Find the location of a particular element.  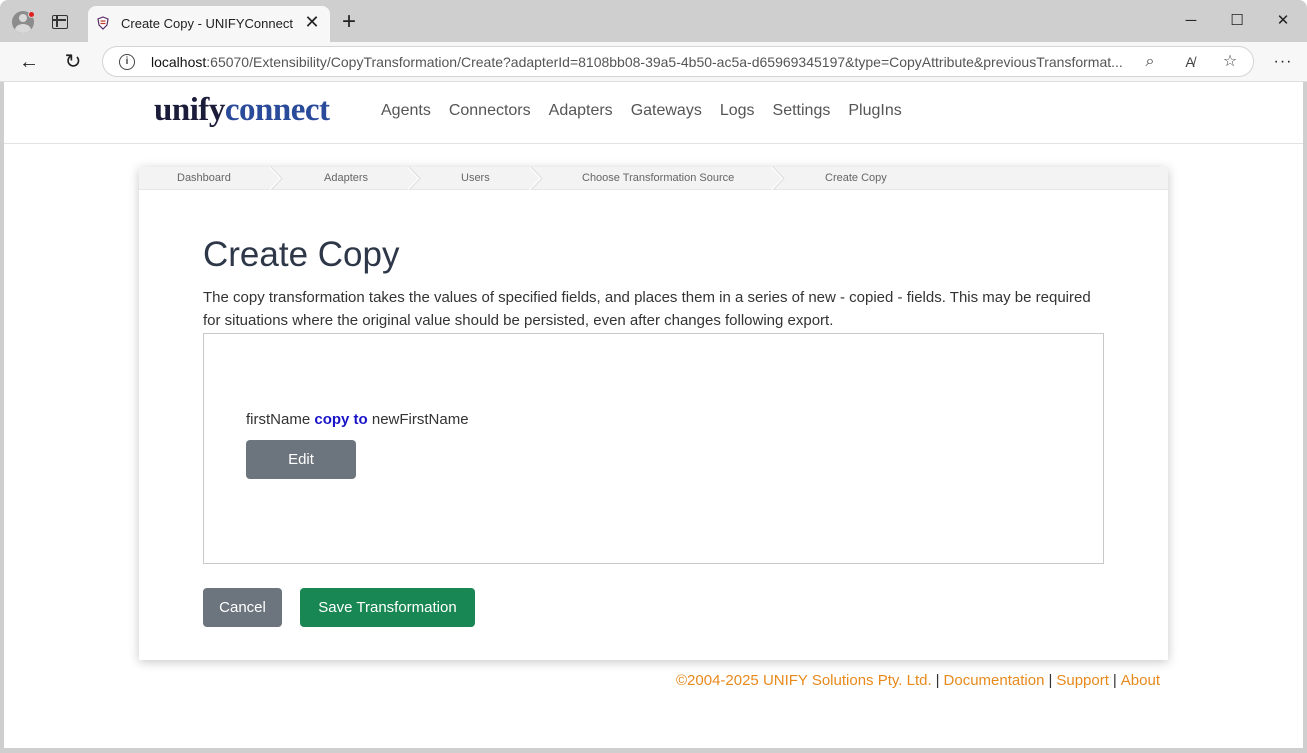

nav-plugins: PlugIns is located at coordinates (874, 111).